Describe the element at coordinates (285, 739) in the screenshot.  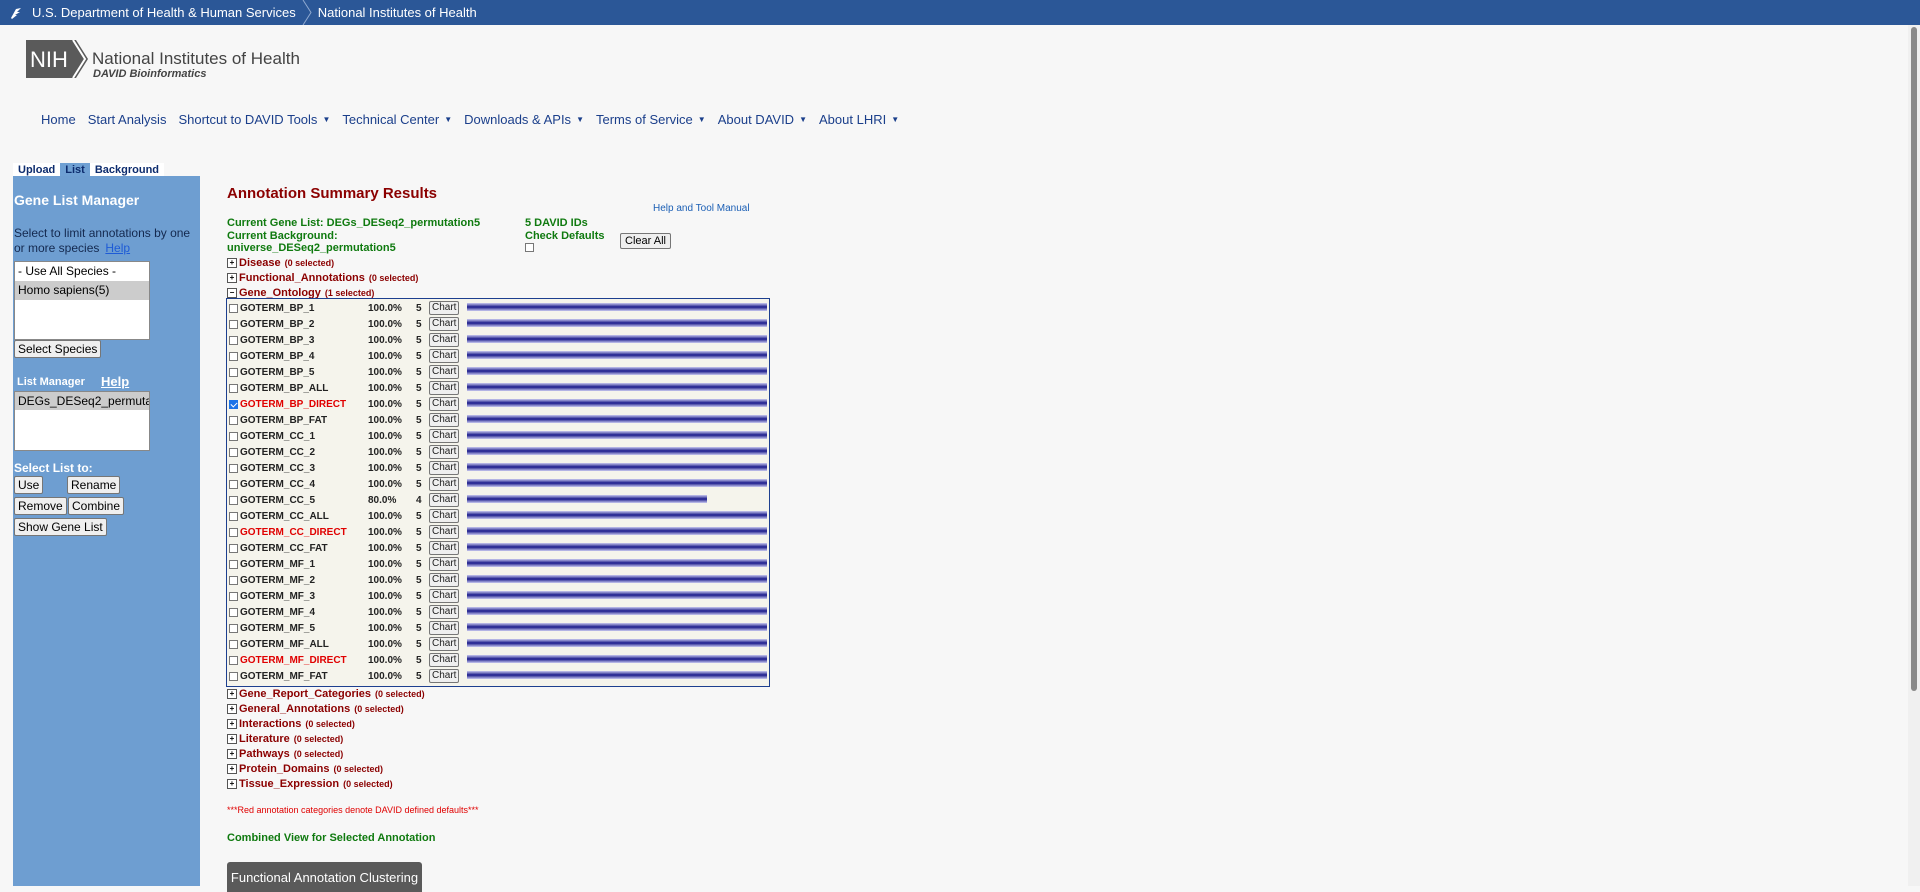
I see `category-literature: + Literature (0 selected)` at that location.